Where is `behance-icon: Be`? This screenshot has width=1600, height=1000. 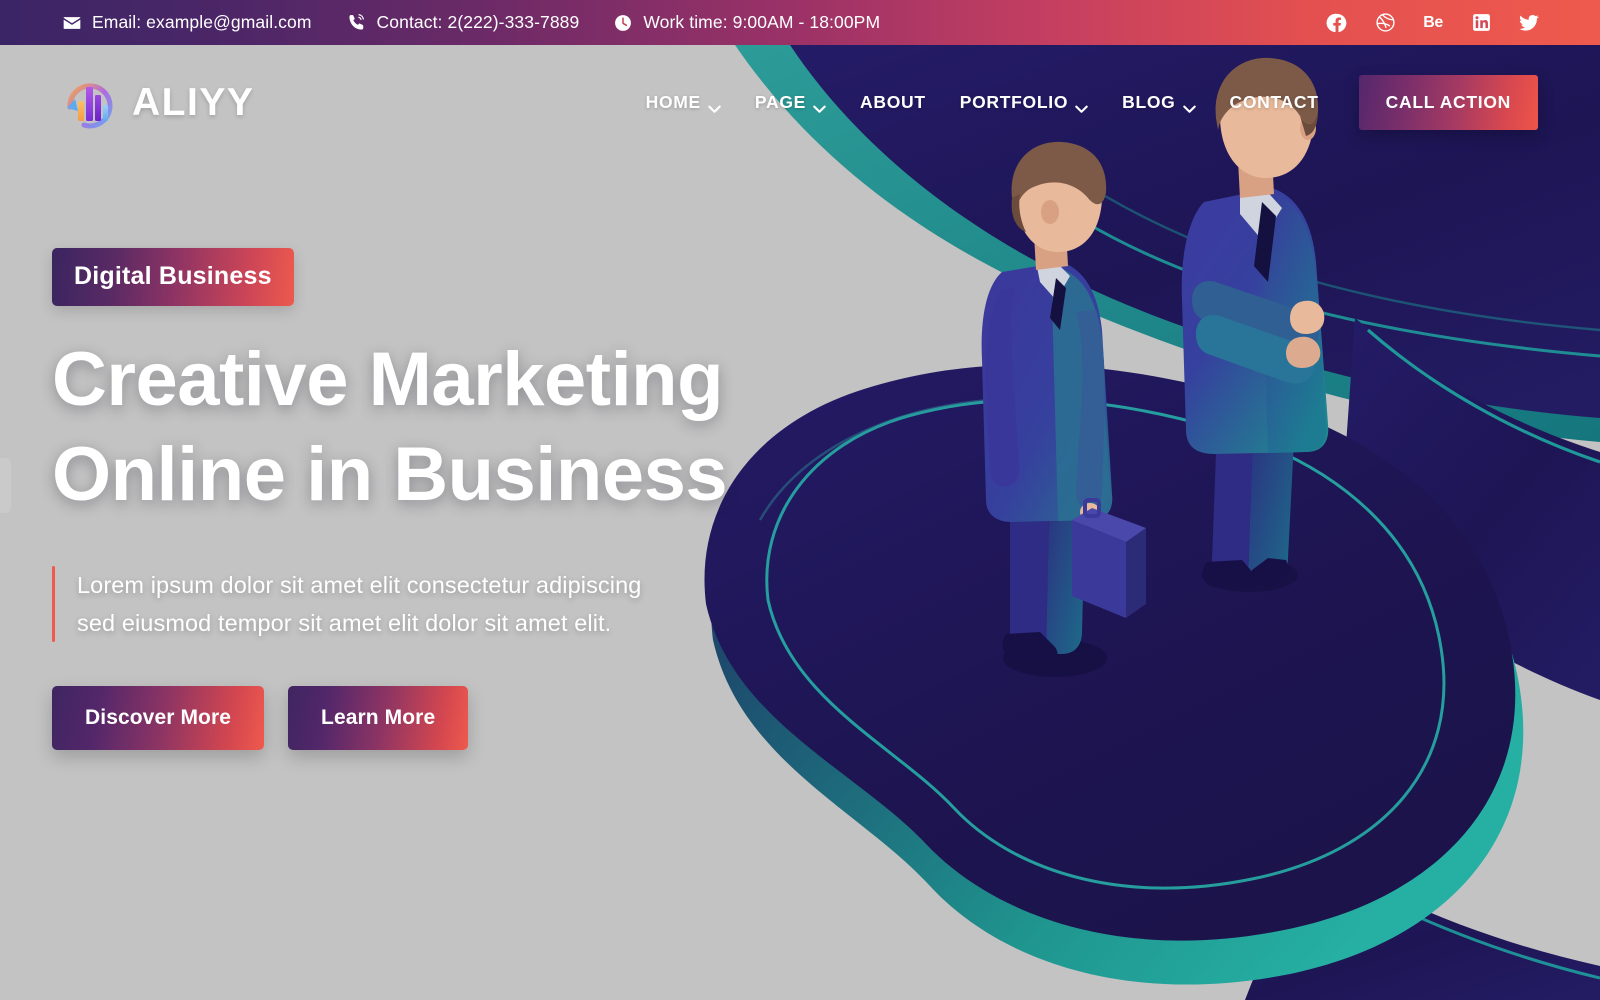 behance-icon: Be is located at coordinates (1433, 23).